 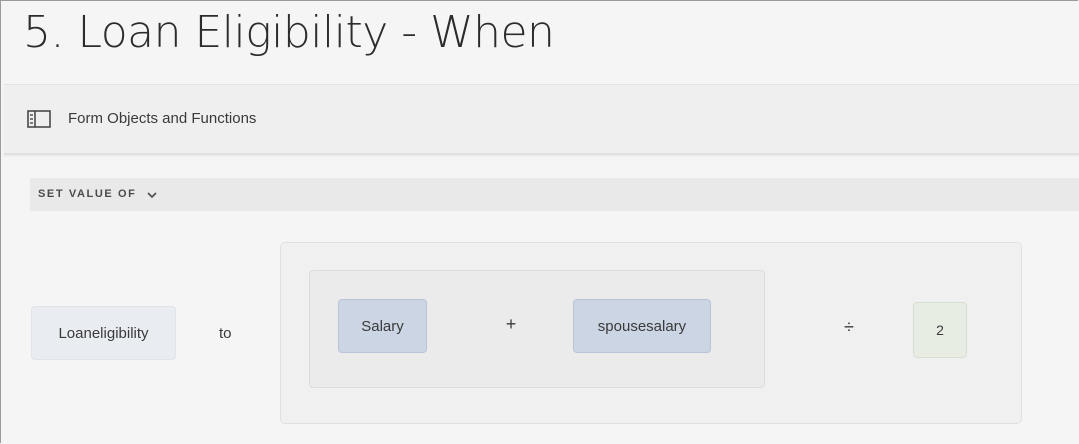 I want to click on target-field-loaneligibility: Loaneligibility, so click(x=103, y=333).